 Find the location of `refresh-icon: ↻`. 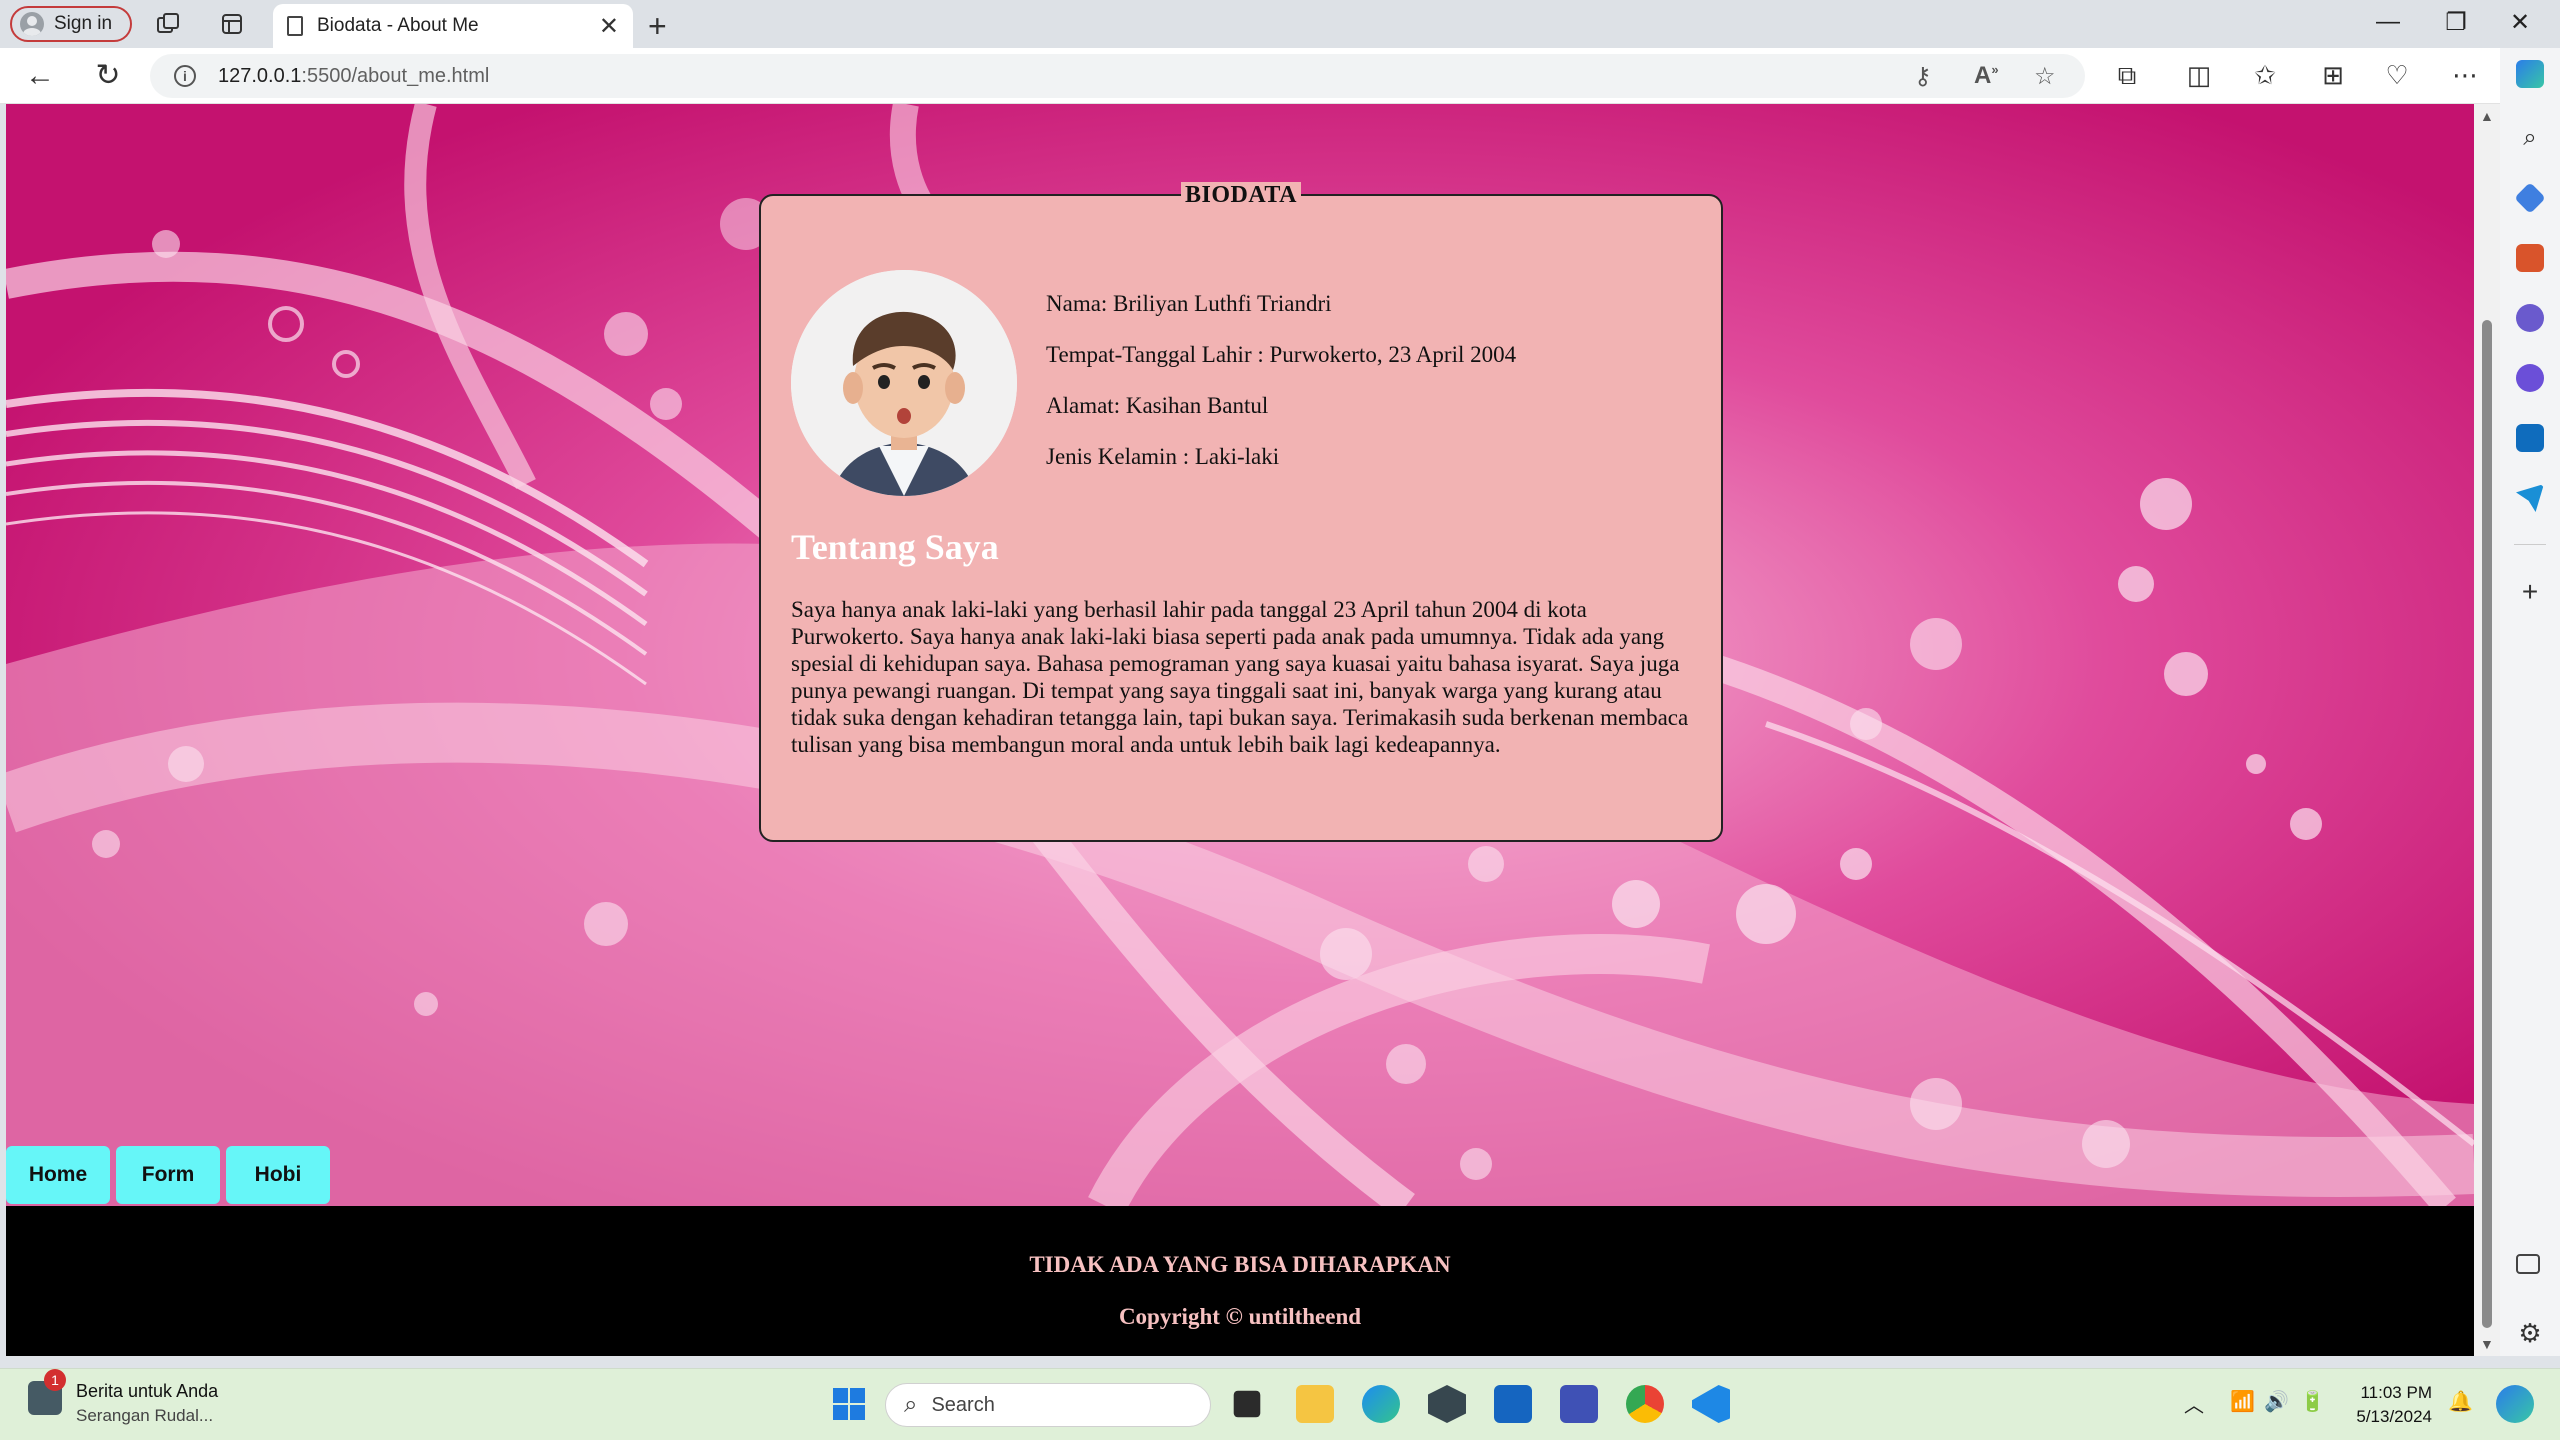

refresh-icon: ↻ is located at coordinates (108, 76).